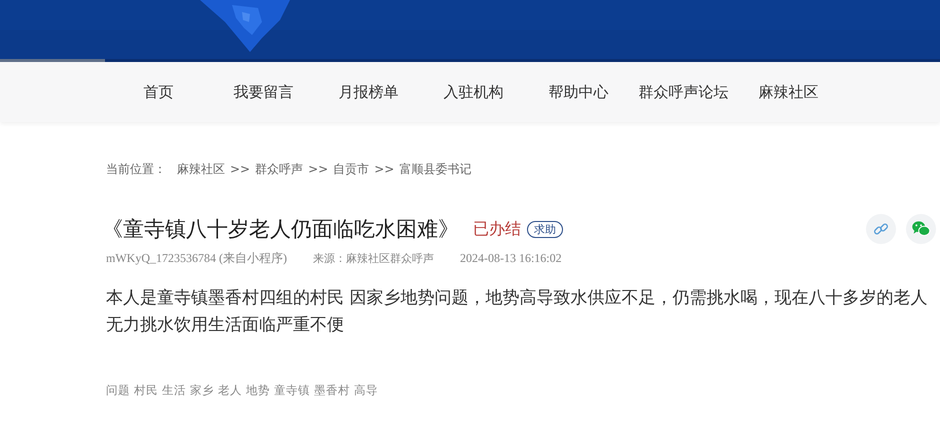 The height and width of the screenshot is (445, 940). What do you see at coordinates (174, 390) in the screenshot?
I see `keyword-link: 生活` at bounding box center [174, 390].